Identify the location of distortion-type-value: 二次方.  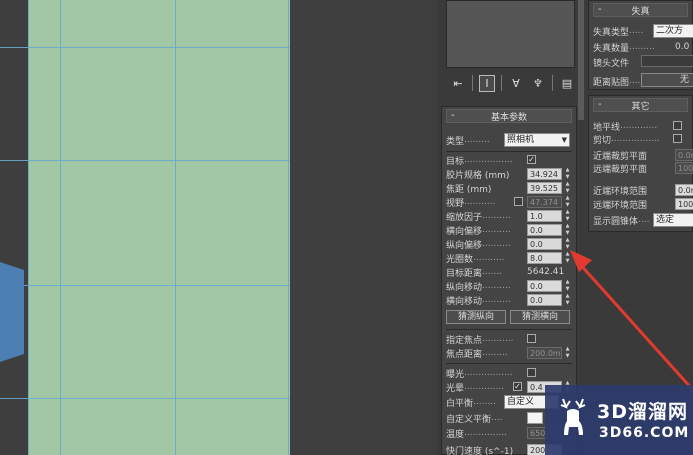
(670, 31).